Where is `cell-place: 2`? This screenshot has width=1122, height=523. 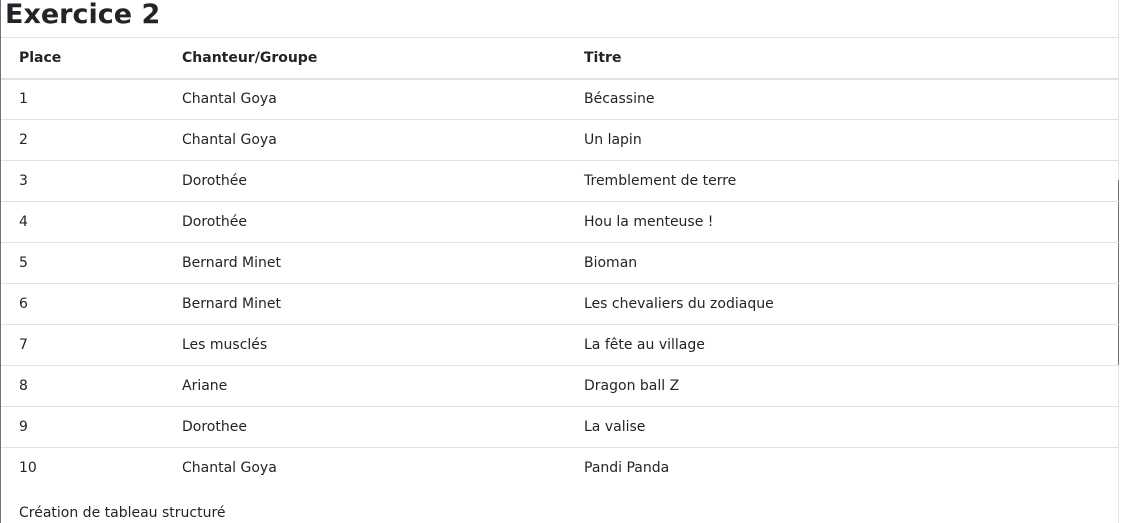 cell-place: 2 is located at coordinates (82, 140).